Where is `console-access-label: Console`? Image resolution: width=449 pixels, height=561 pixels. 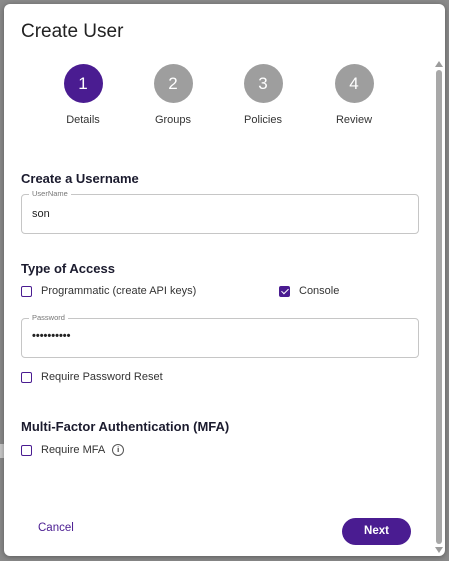 console-access-label: Console is located at coordinates (319, 291).